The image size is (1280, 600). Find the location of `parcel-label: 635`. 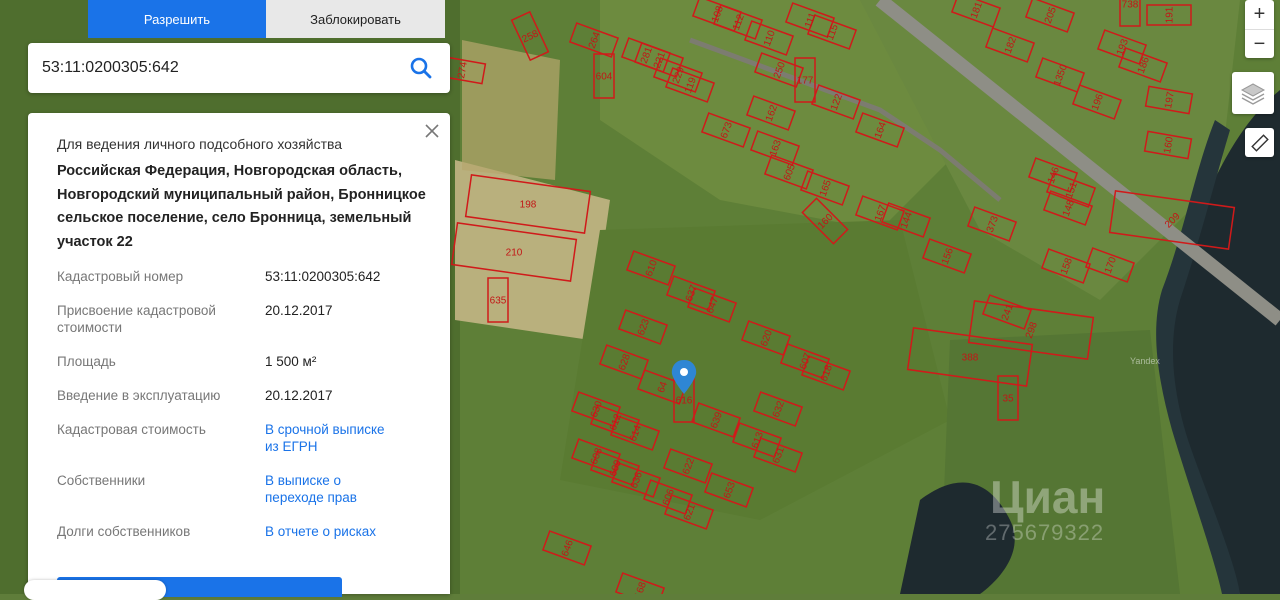

parcel-label: 635 is located at coordinates (498, 301).